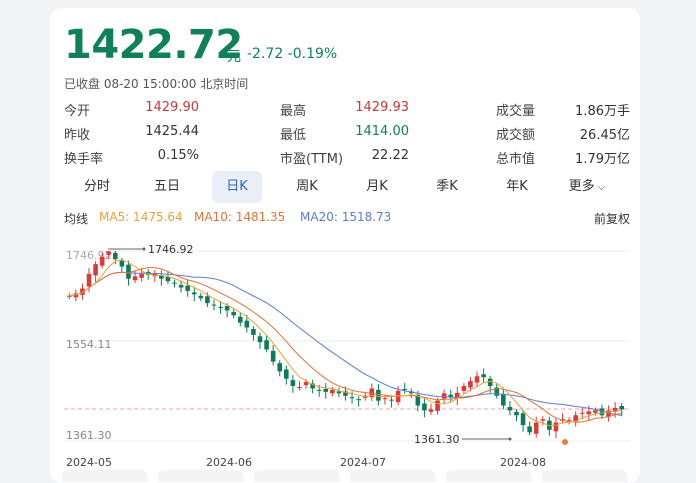 This screenshot has height=483, width=696. Describe the element at coordinates (347, 109) in the screenshot. I see `stats-row: 今开 1429.90 最高 1429.93 成交量 1.86万手` at that location.